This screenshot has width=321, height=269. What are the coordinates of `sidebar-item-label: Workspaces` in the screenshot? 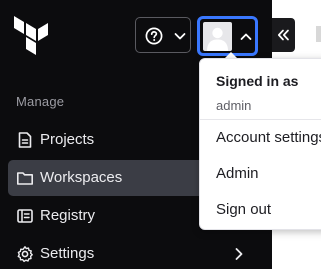 It's located at (81, 177).